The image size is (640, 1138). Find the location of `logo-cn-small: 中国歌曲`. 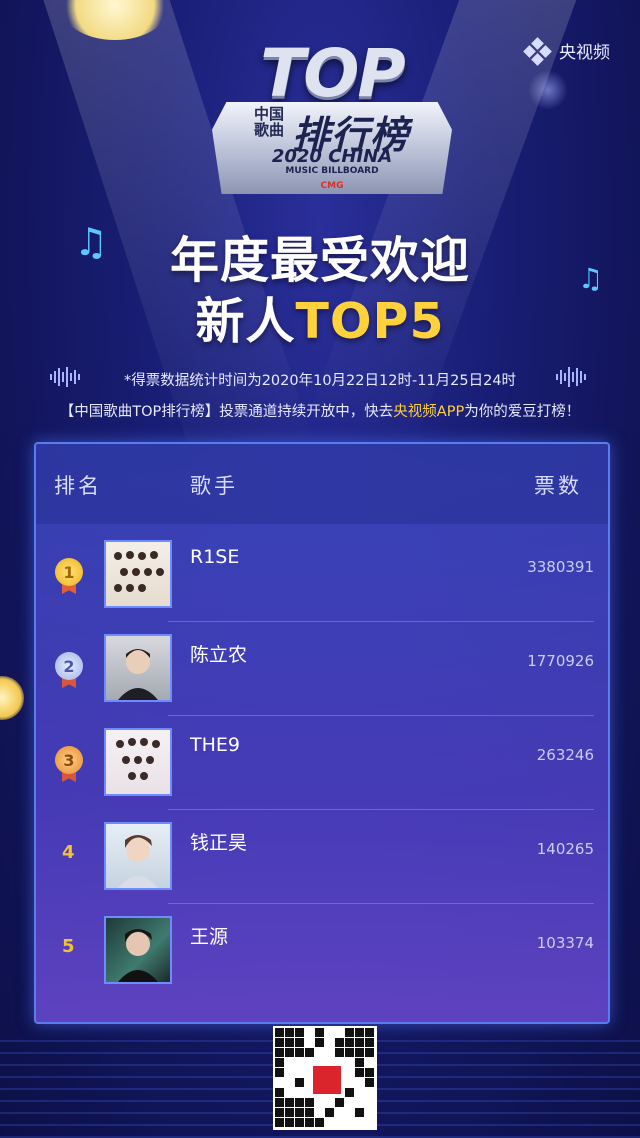

logo-cn-small: 中国歌曲 is located at coordinates (269, 122).